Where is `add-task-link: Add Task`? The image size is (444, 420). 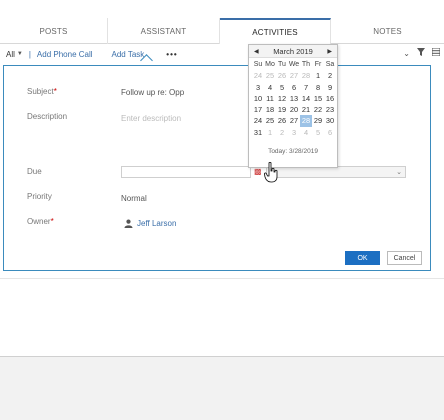
add-task-link: Add Task is located at coordinates (128, 54).